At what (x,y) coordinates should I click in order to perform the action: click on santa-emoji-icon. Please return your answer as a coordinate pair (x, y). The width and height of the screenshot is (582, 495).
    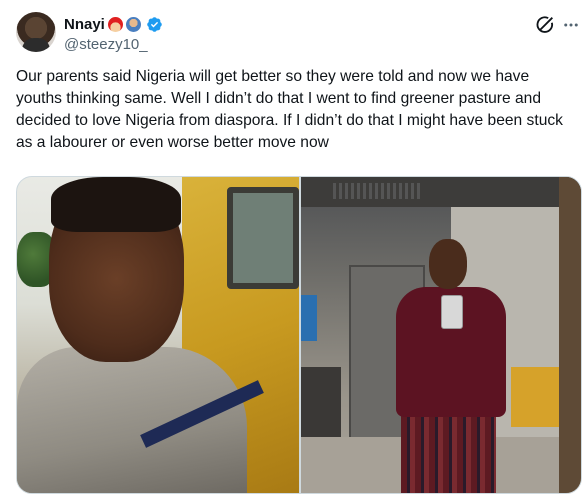
    Looking at the image, I should click on (115, 24).